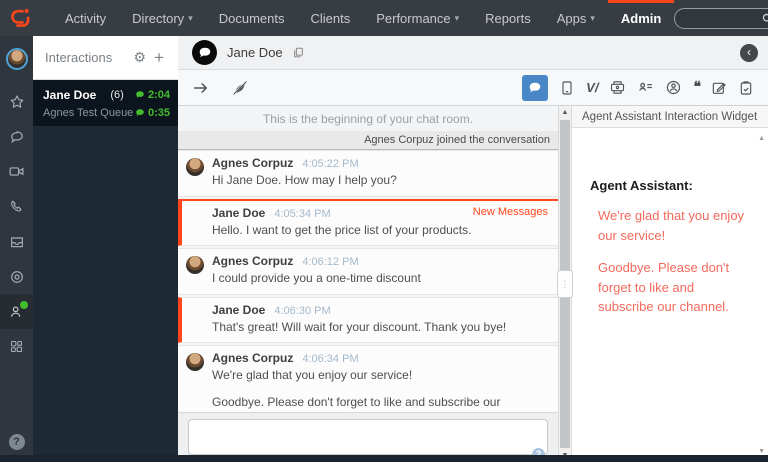  What do you see at coordinates (571, 18) in the screenshot?
I see `nav-label: Apps` at bounding box center [571, 18].